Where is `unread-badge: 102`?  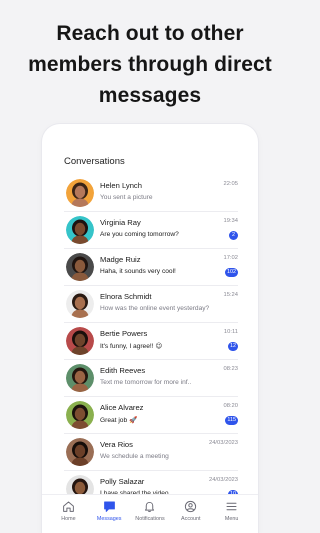 unread-badge: 102 is located at coordinates (231, 272).